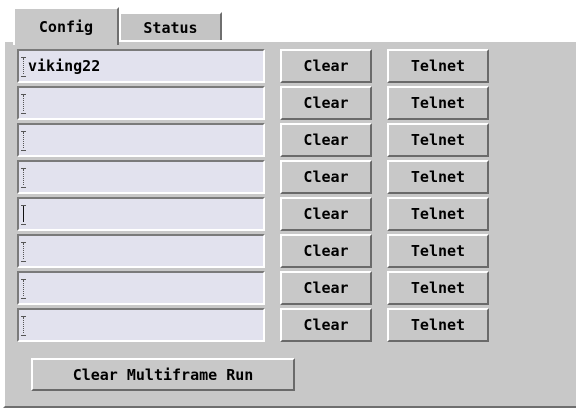 The height and width of the screenshot is (411, 576). I want to click on clear-multiframe-run-button: Clear Multiframe Run, so click(163, 374).